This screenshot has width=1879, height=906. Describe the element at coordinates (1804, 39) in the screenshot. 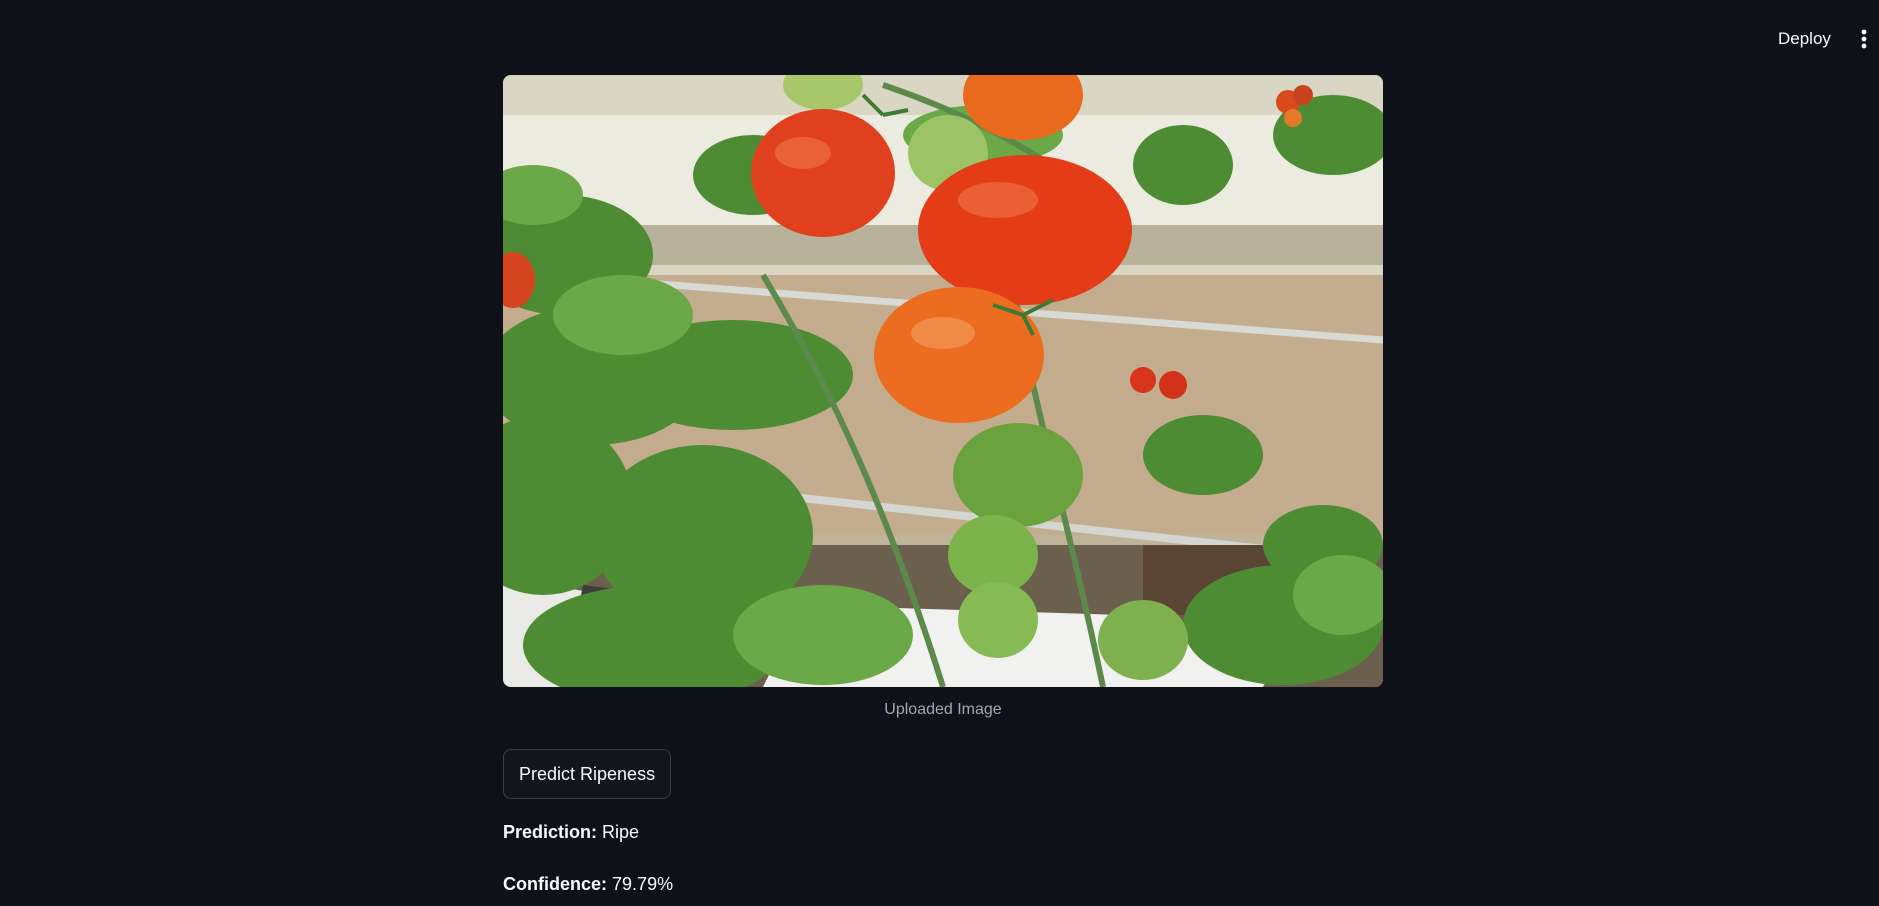

I see `deploy-button: Deploy` at that location.